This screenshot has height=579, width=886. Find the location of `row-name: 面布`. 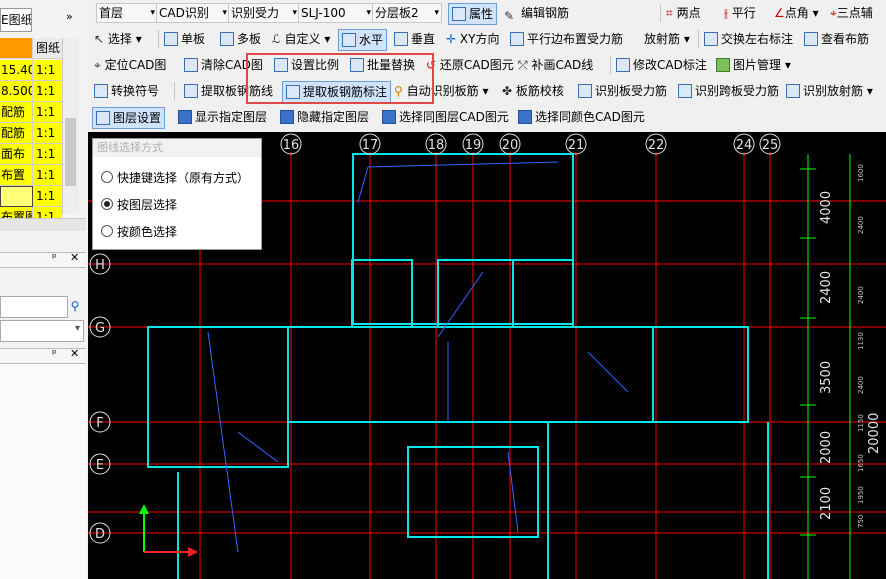

row-name: 面布 is located at coordinates (16, 154).